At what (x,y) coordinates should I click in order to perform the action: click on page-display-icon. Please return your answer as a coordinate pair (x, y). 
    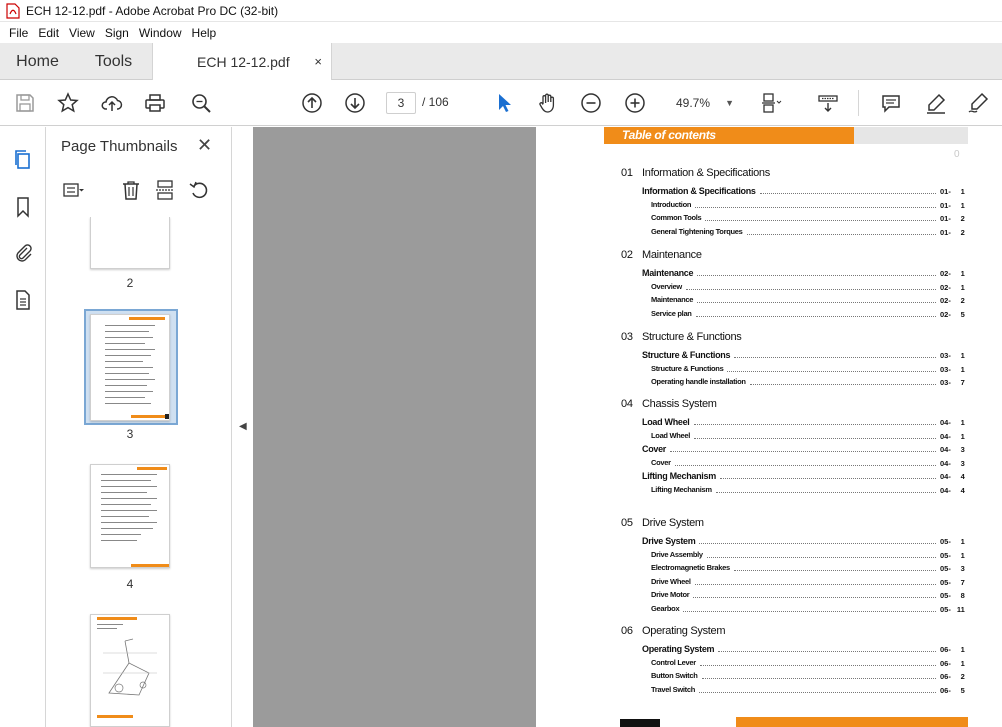
    Looking at the image, I should click on (771, 103).